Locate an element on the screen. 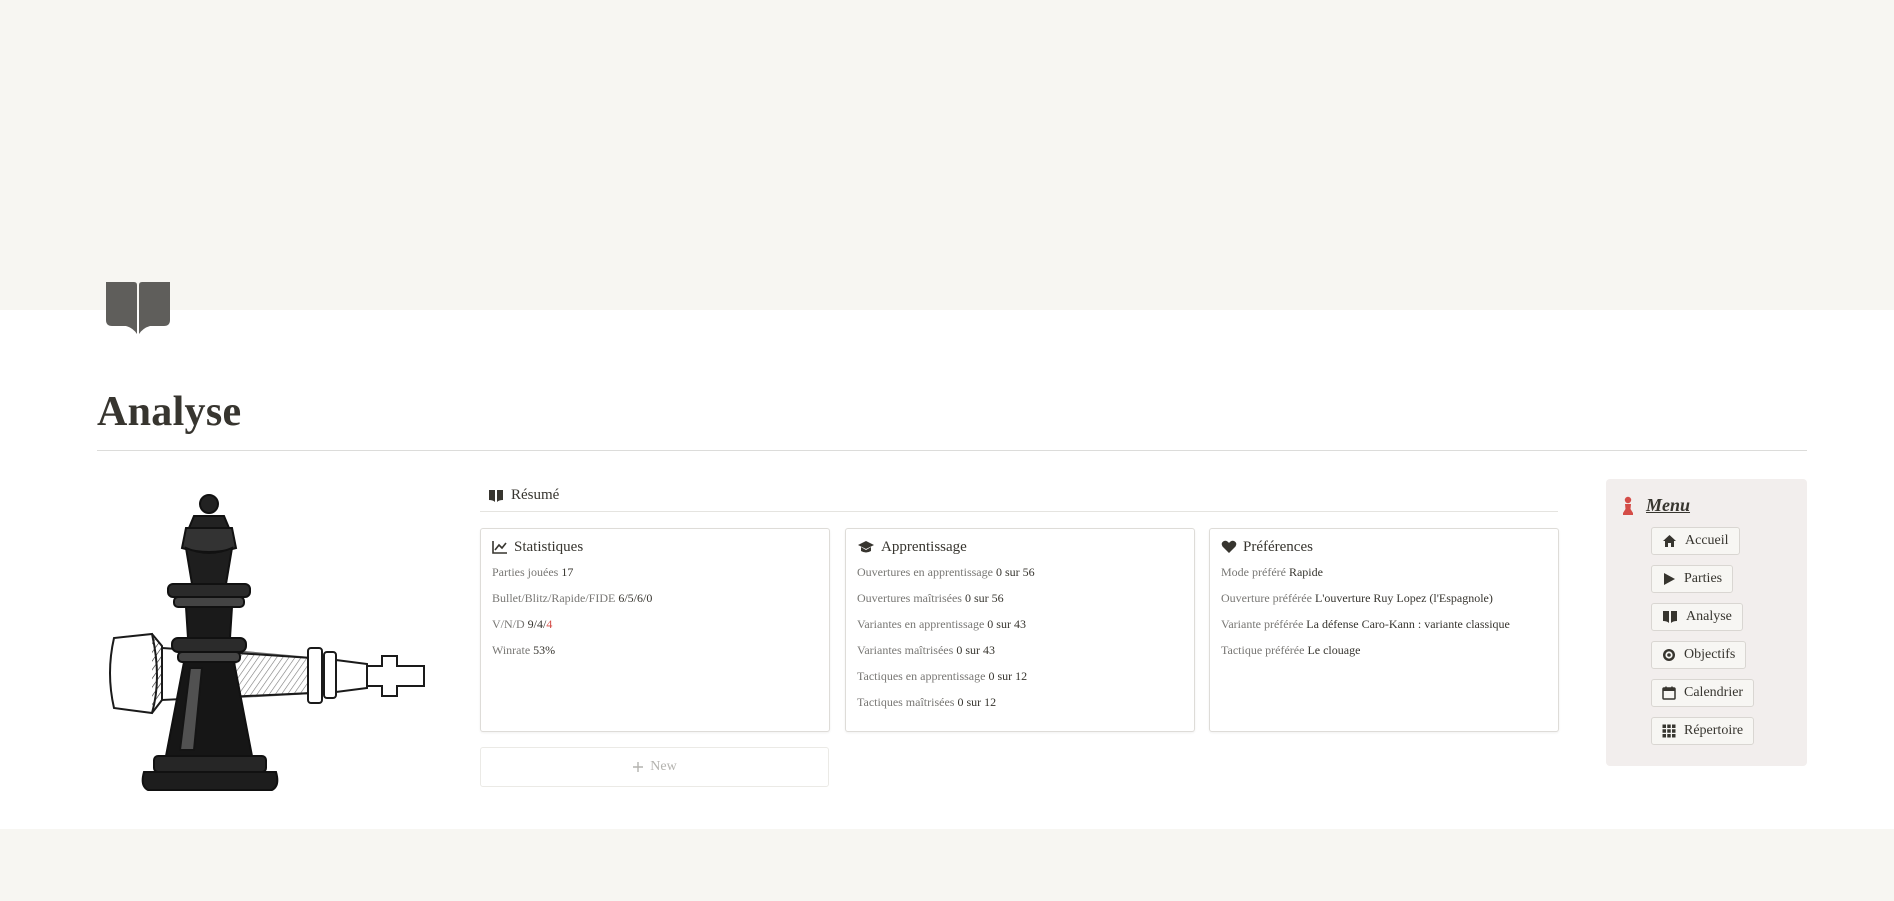 This screenshot has height=901, width=1894. learning-card-title: Apprentissage is located at coordinates (924, 546).